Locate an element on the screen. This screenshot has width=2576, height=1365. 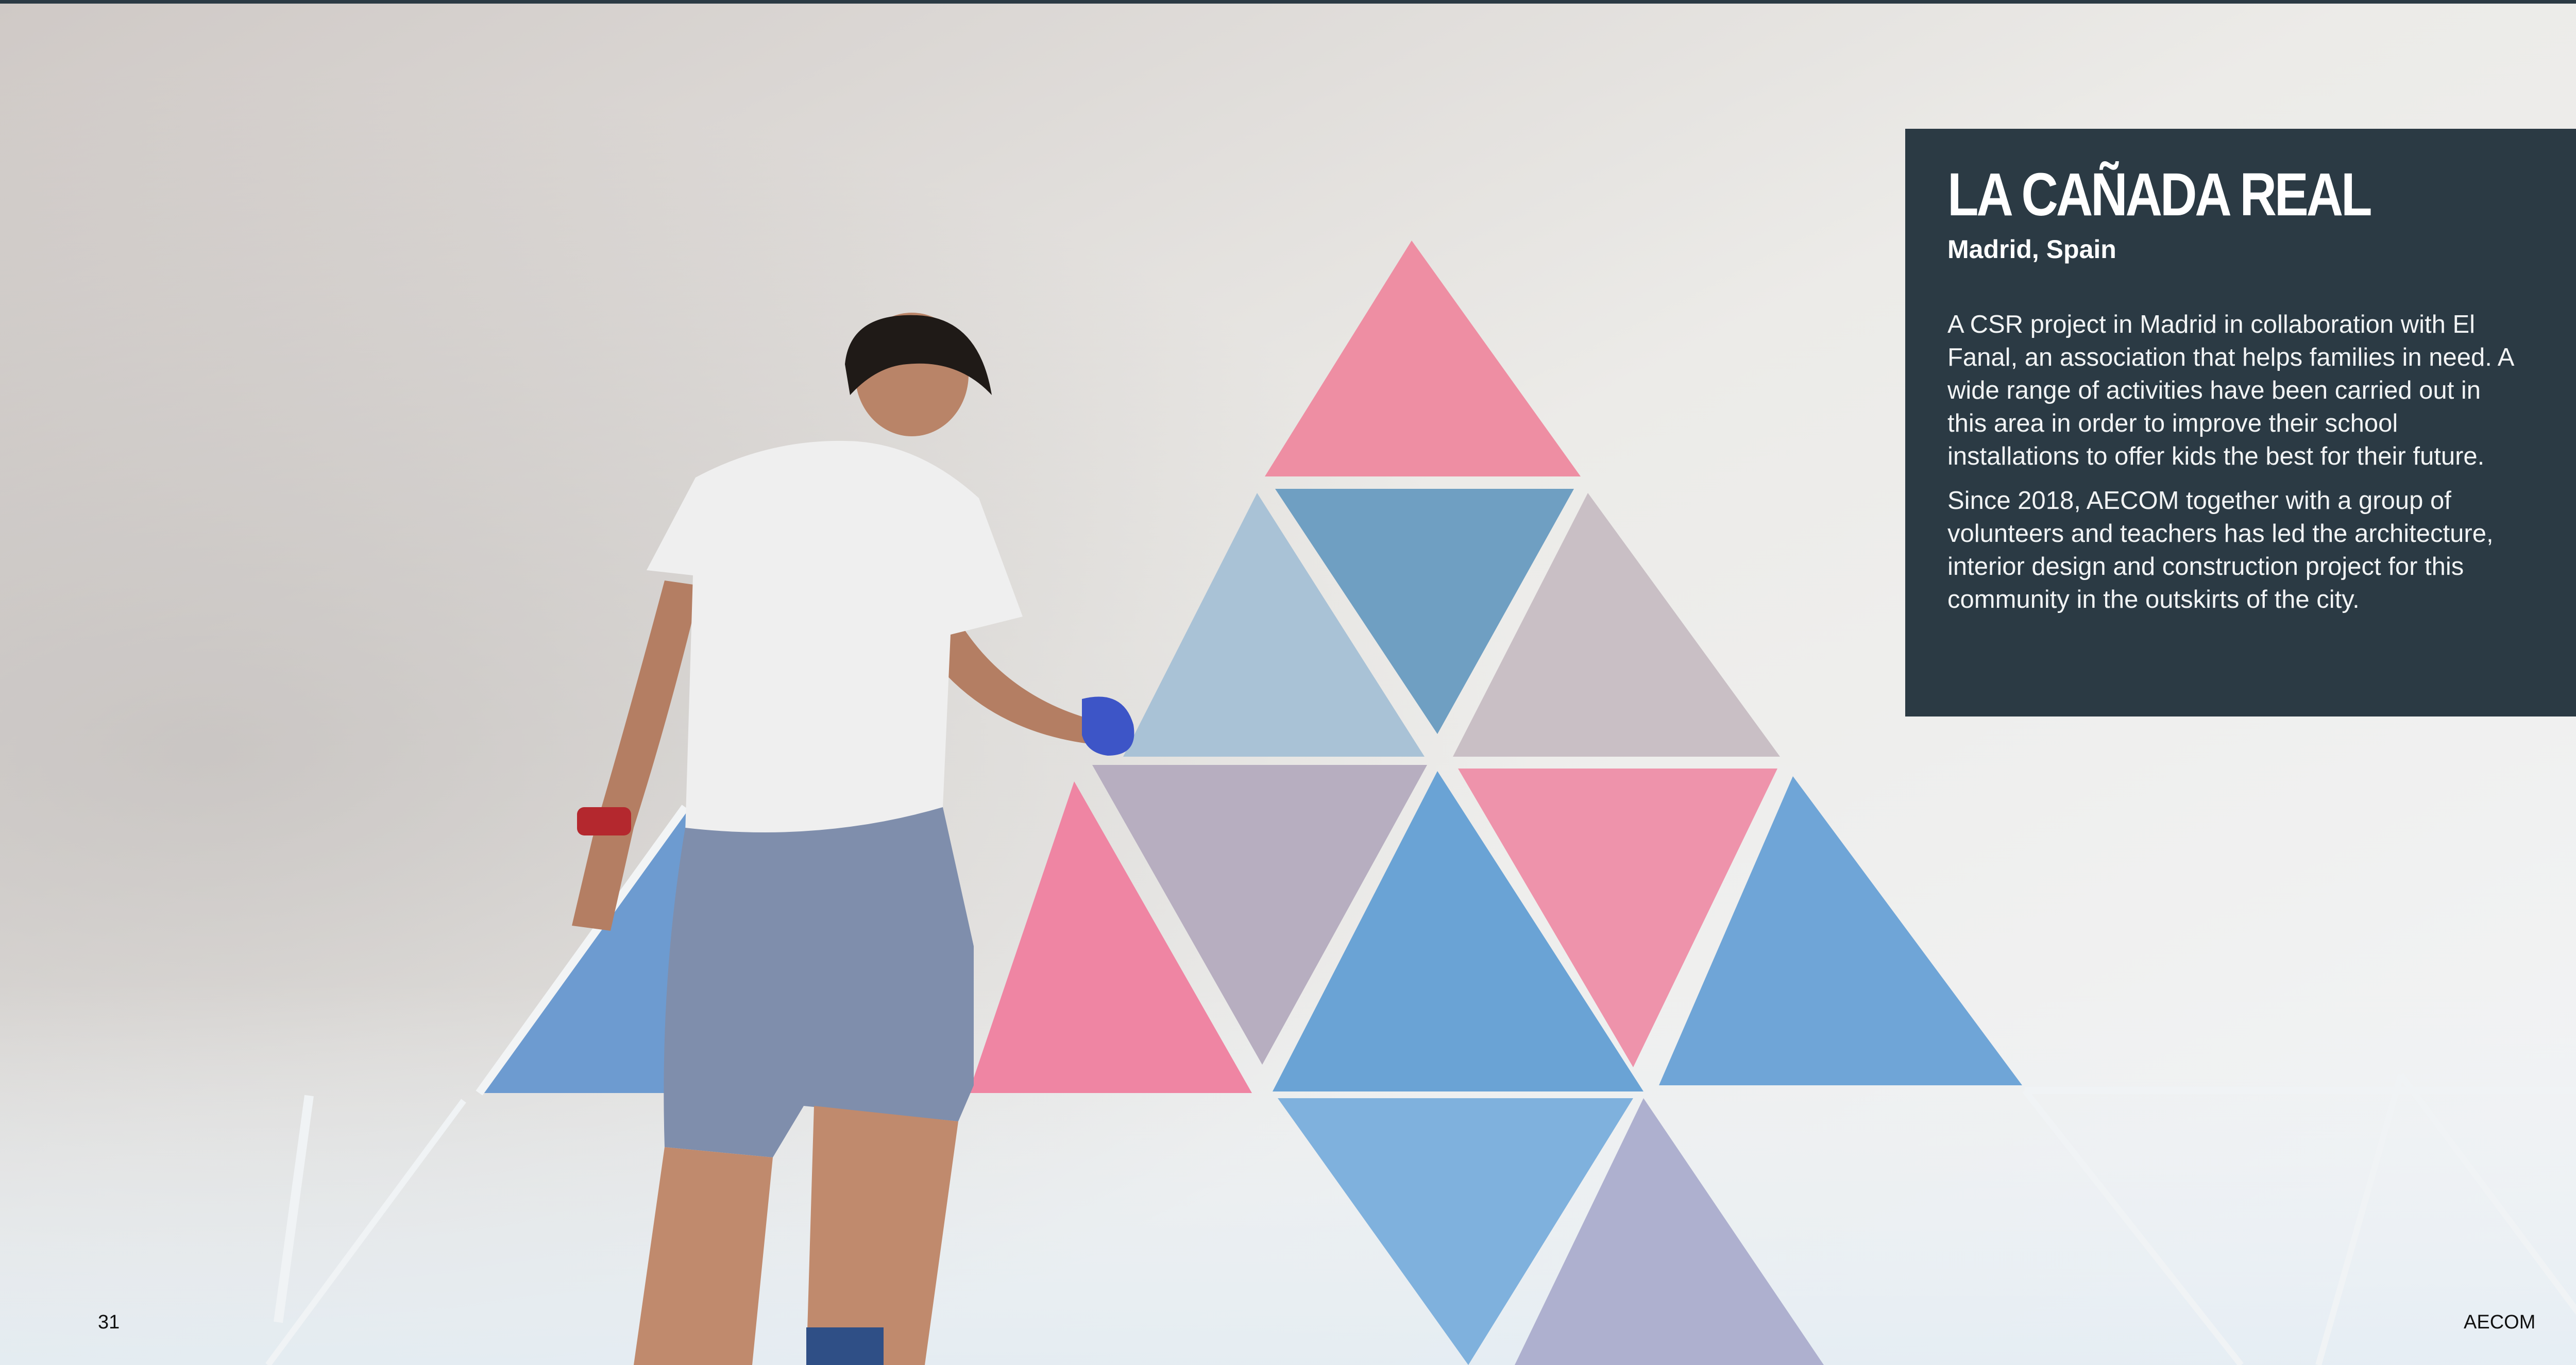
watch is located at coordinates (604, 821).